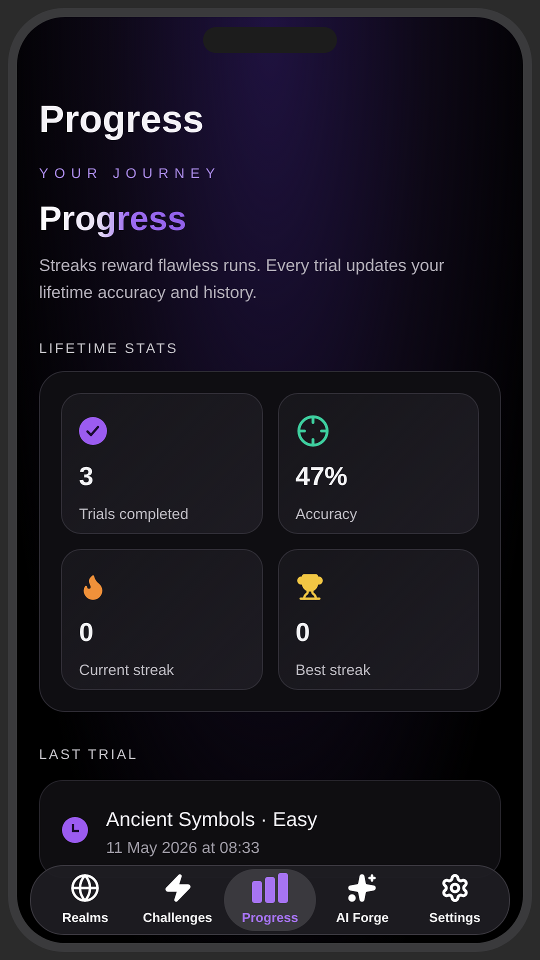  What do you see at coordinates (133, 515) in the screenshot?
I see `stat-label: Trials completed` at bounding box center [133, 515].